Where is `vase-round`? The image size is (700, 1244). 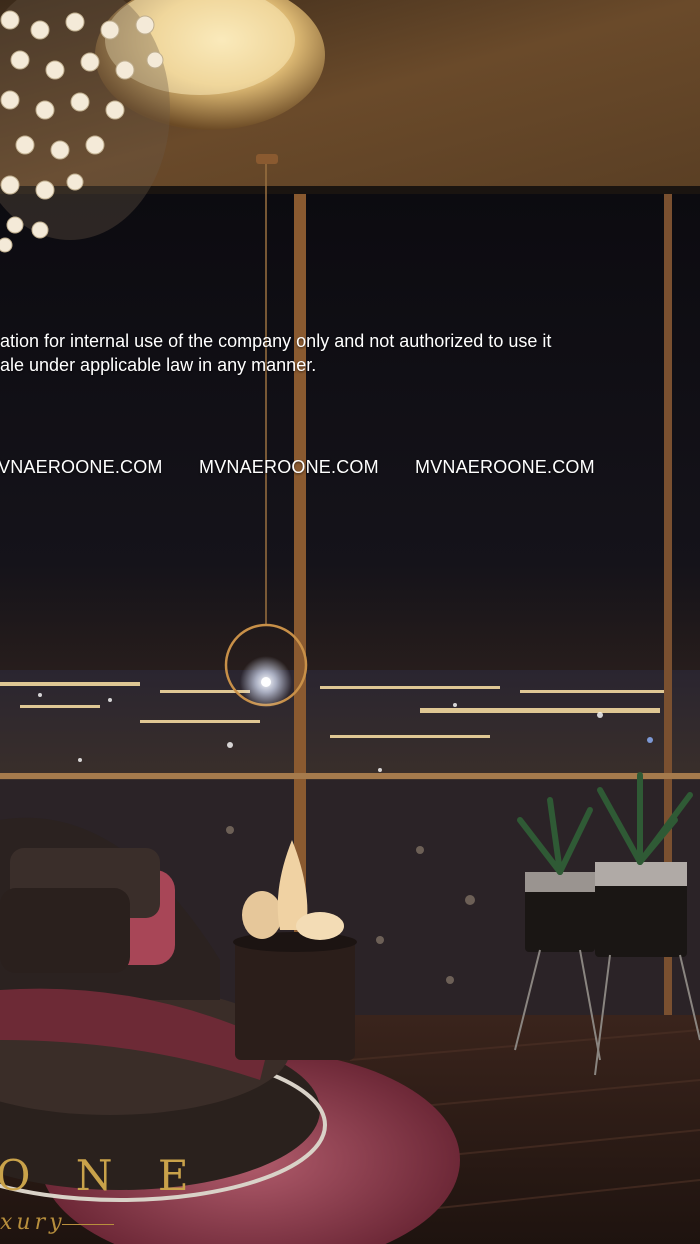 vase-round is located at coordinates (320, 926).